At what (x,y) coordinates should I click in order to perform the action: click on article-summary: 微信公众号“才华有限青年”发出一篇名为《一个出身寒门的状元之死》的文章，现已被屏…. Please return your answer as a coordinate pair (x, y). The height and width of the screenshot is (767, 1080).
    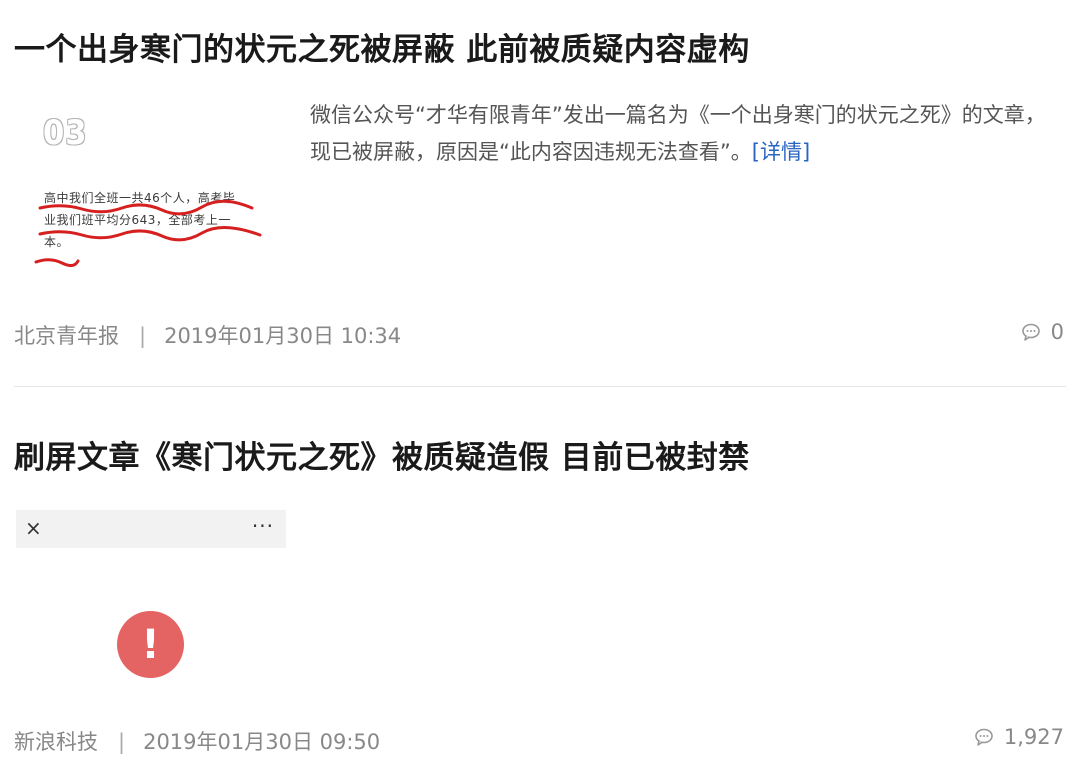
    Looking at the image, I should click on (682, 134).